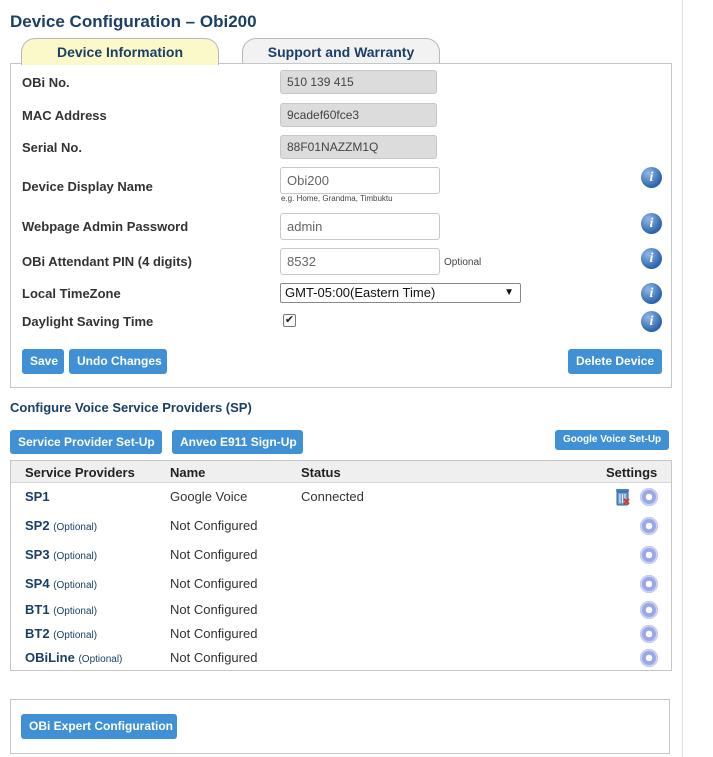 The width and height of the screenshot is (713, 757). Describe the element at coordinates (651, 258) in the screenshot. I see `attendant-pin-info-icon: i` at that location.